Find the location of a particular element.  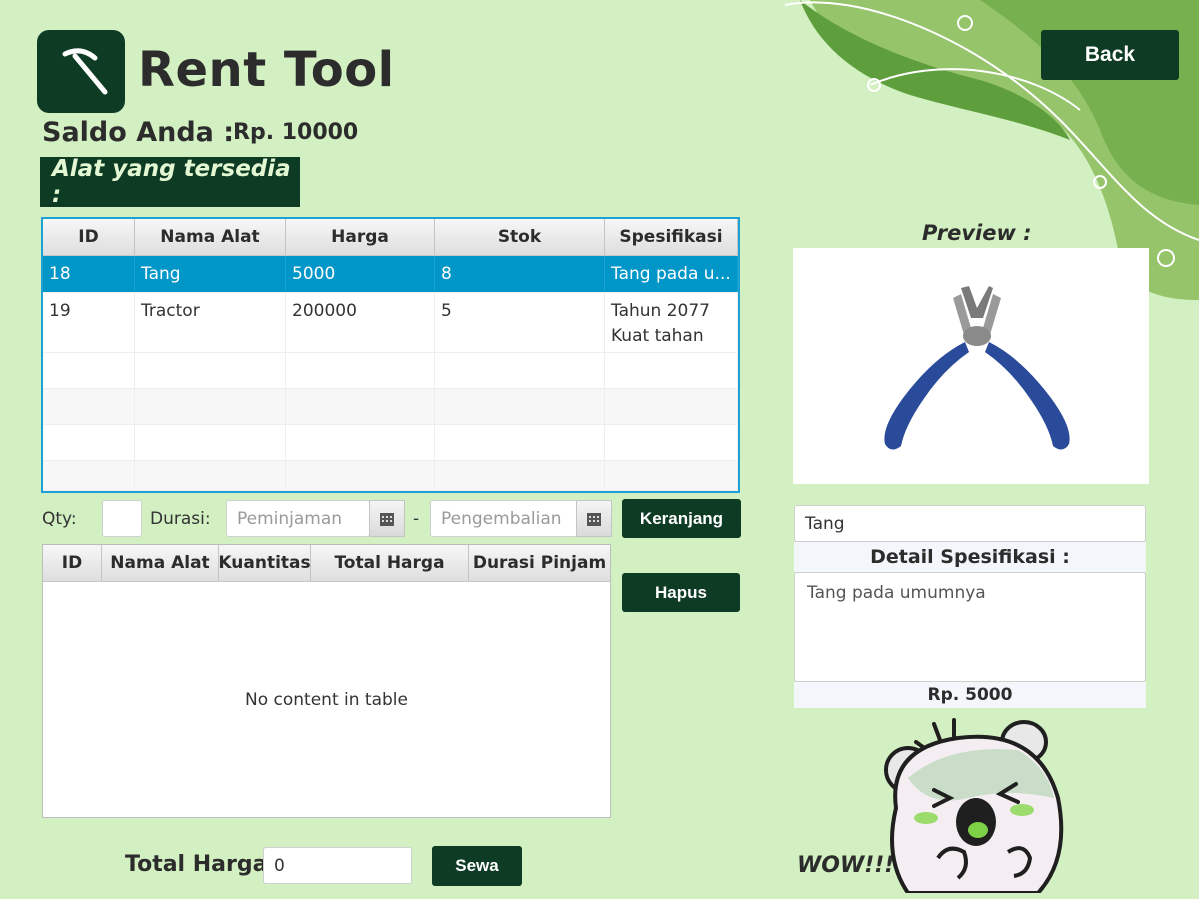

col-durasi-pinjam: Durasi Pinjam is located at coordinates (539, 563).